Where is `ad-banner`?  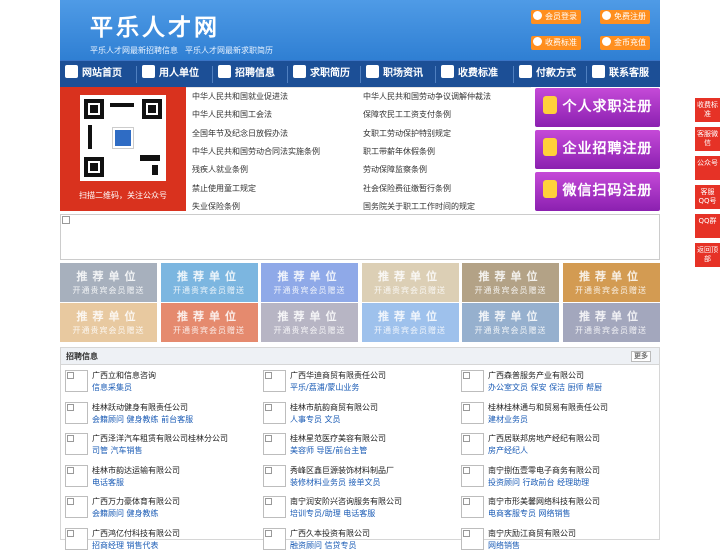 ad-banner is located at coordinates (360, 237).